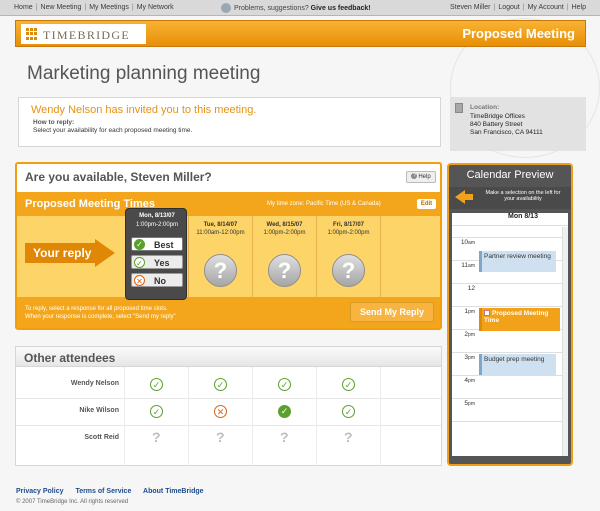 This screenshot has height=511, width=600. I want to click on your-reply-arrow: Your reply, so click(71, 253).